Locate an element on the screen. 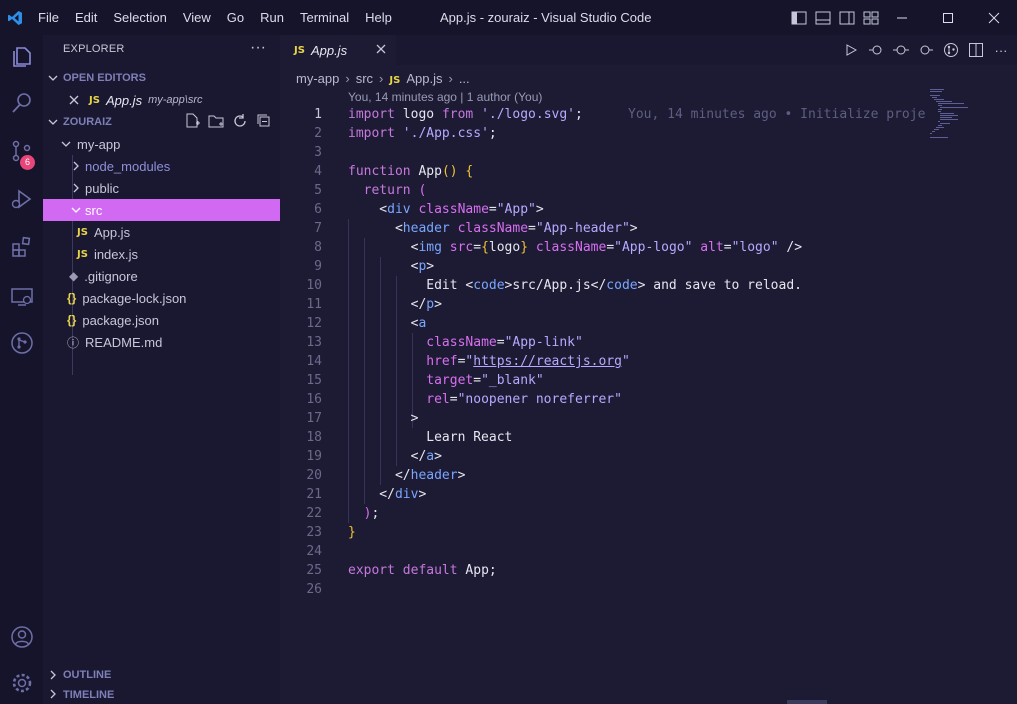  close-editor-icon is located at coordinates (74, 100).